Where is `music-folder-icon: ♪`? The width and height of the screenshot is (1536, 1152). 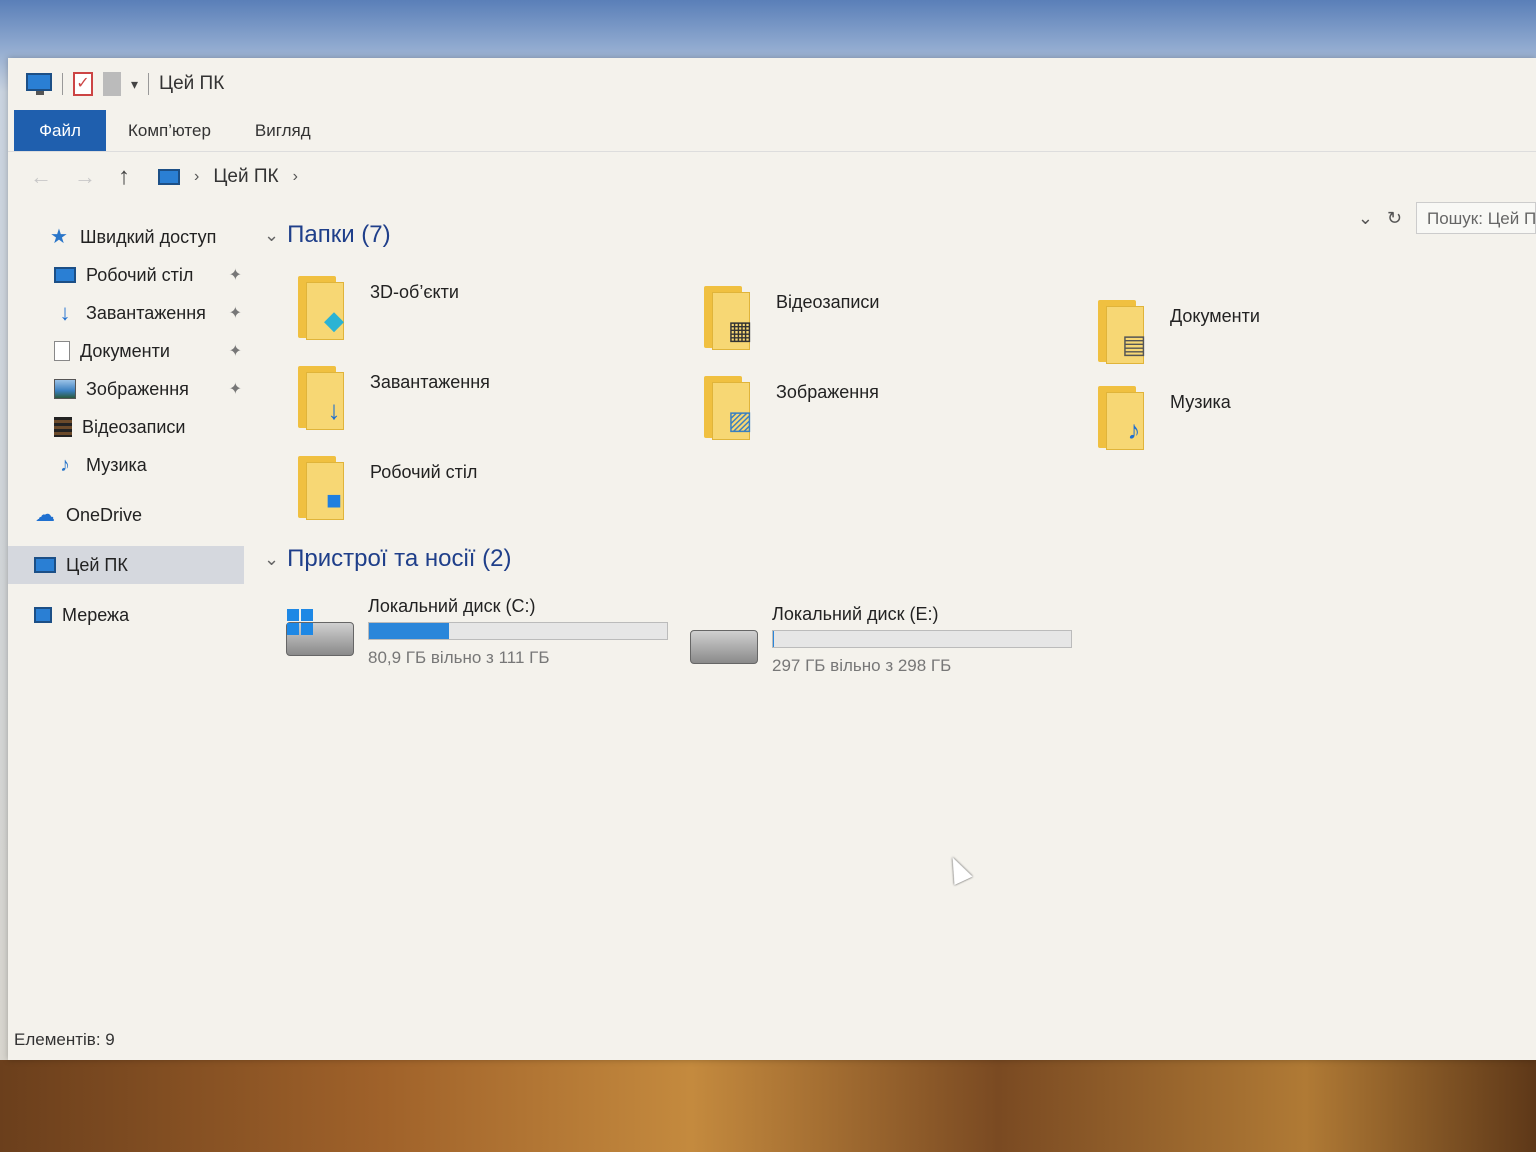
music-folder-icon: ♪ is located at coordinates (1125, 417).